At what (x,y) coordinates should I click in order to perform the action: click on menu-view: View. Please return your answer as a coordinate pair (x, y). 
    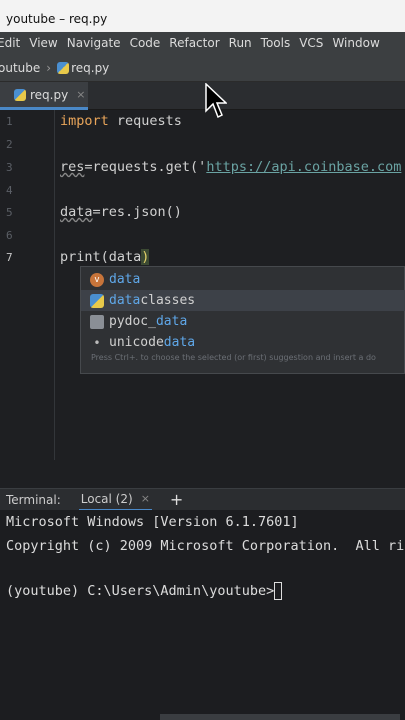
    Looking at the image, I should click on (43, 43).